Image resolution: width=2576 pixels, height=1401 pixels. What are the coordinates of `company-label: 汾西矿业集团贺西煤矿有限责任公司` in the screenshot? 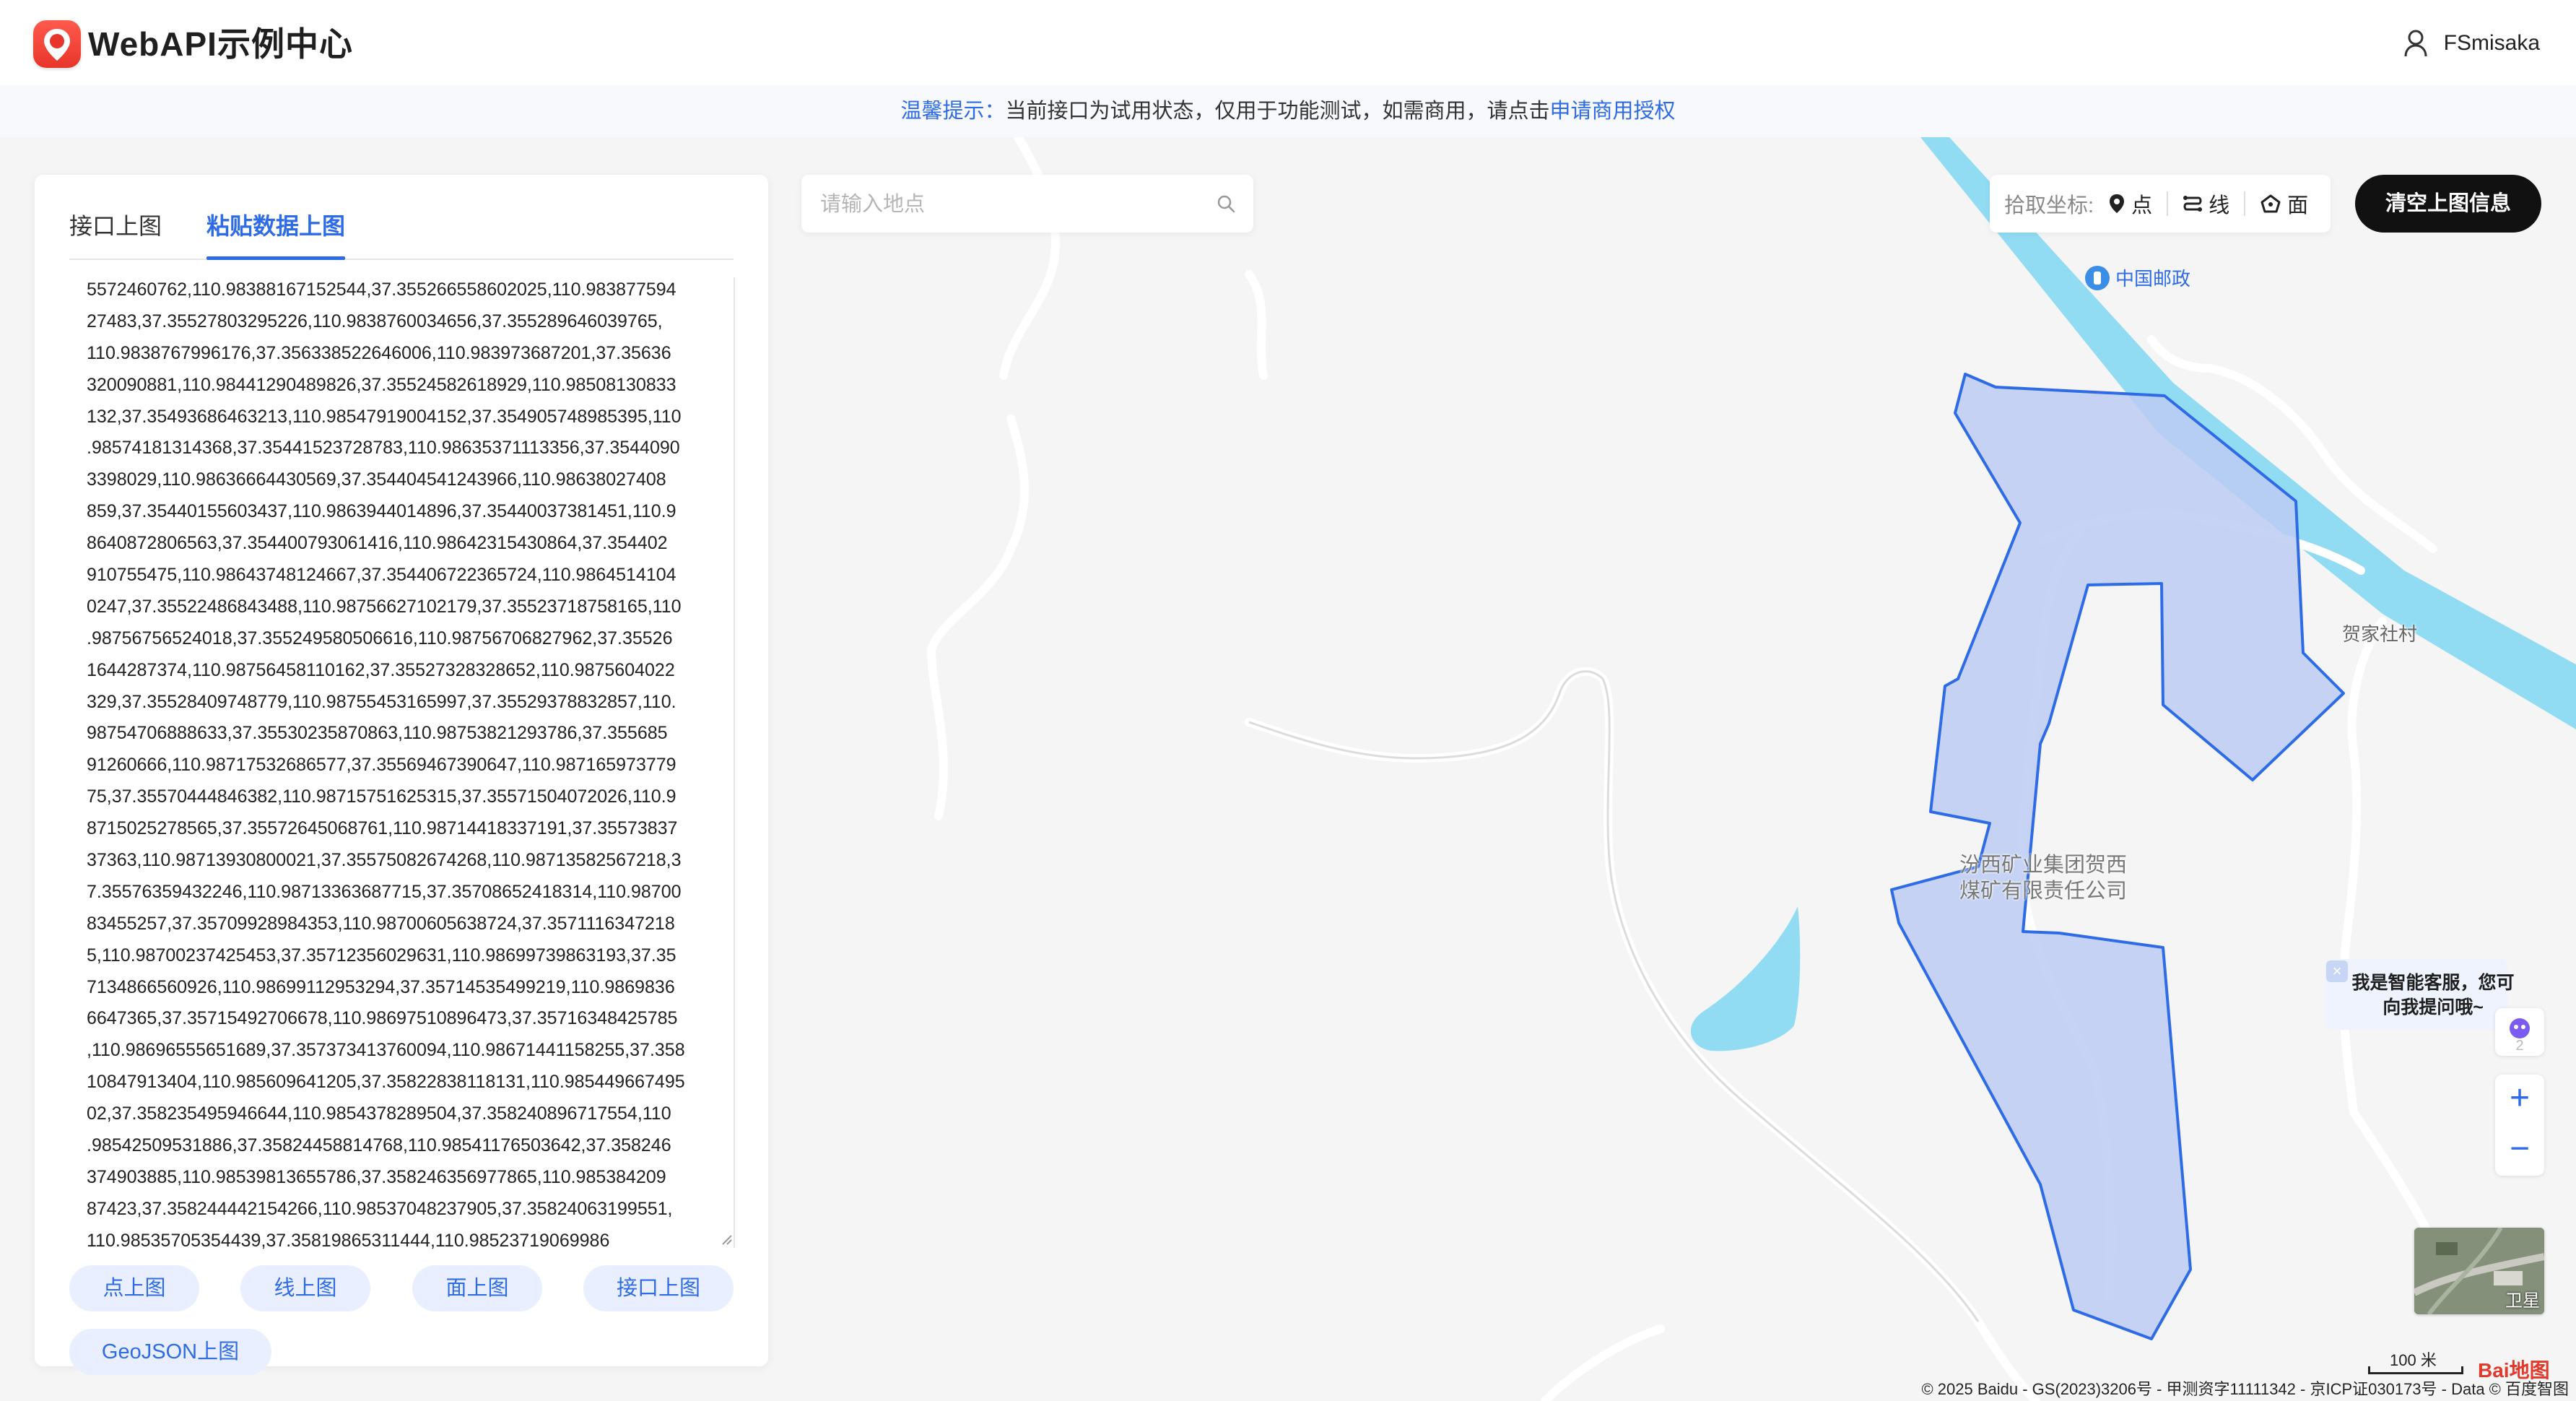 It's located at (2043, 878).